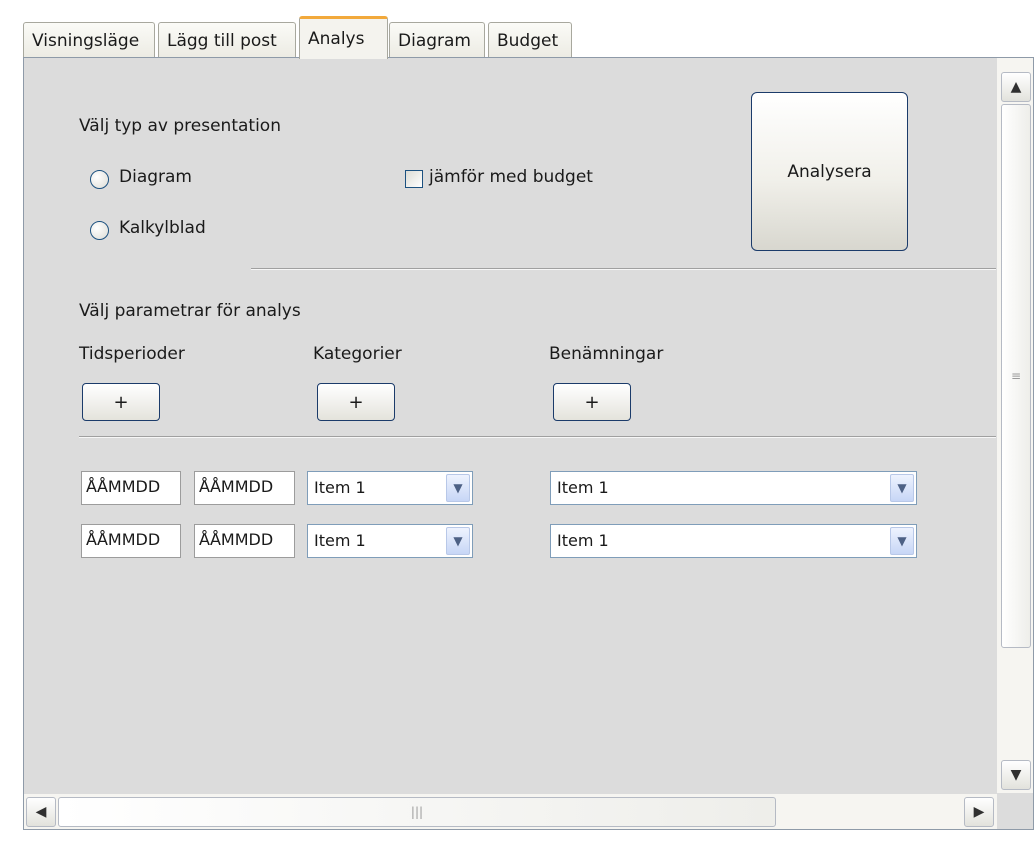  Describe the element at coordinates (979, 812) in the screenshot. I see `chevron-right-icon: ▶` at that location.